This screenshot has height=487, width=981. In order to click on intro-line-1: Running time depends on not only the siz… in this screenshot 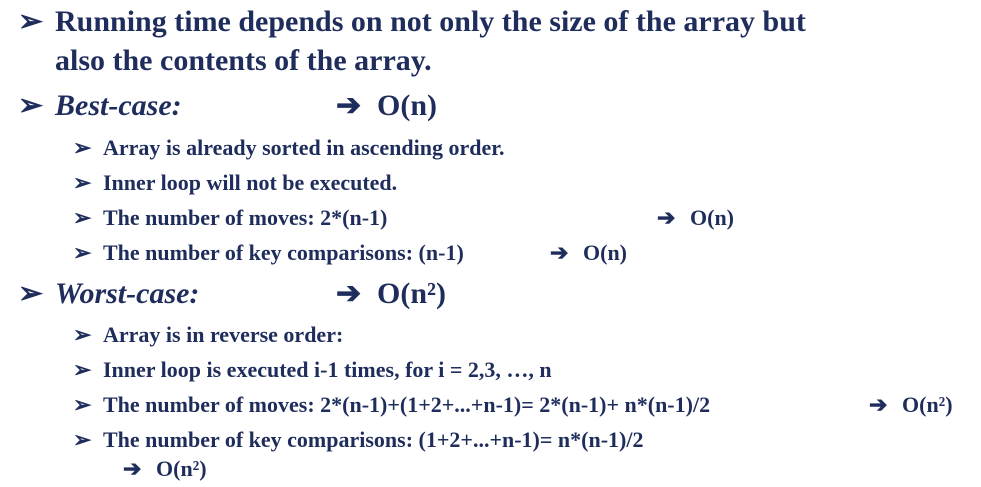, I will do `click(430, 21)`.